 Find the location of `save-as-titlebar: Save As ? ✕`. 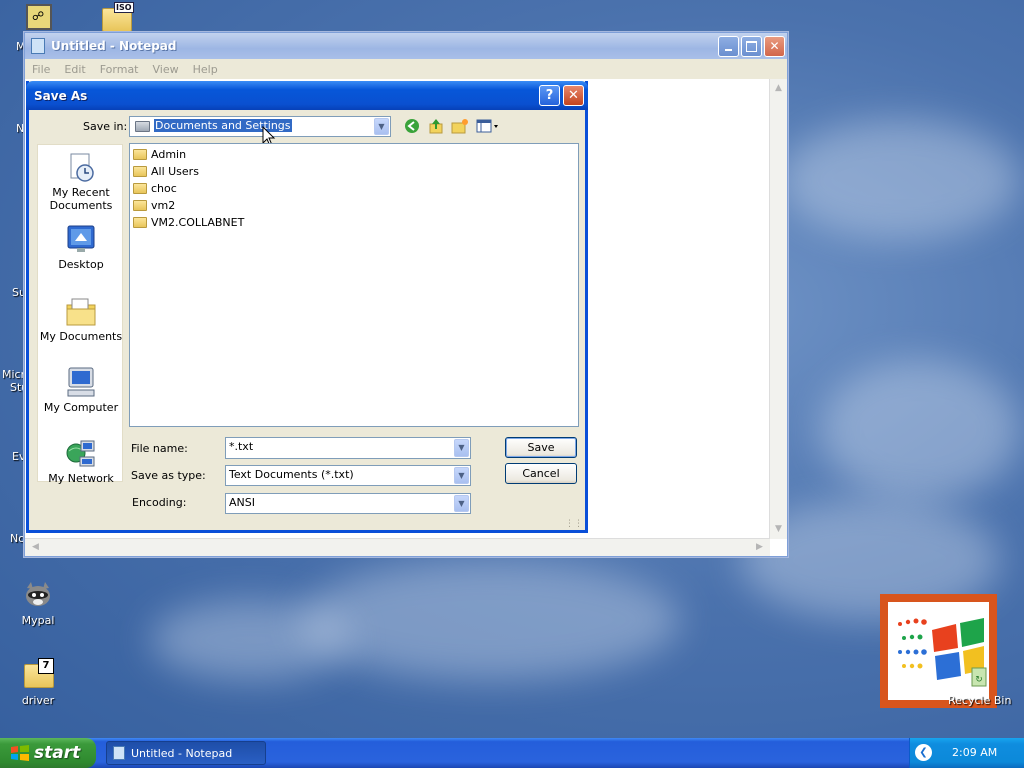

save-as-titlebar: Save As ? ✕ is located at coordinates (307, 95).